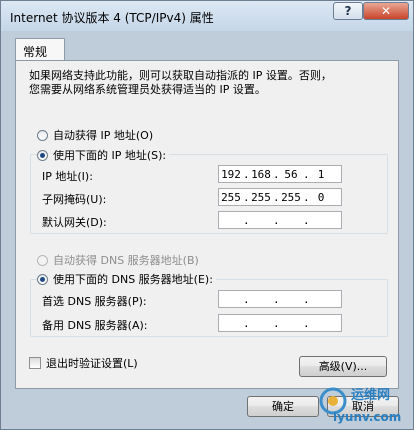 The width and height of the screenshot is (414, 430). What do you see at coordinates (42, 260) in the screenshot?
I see `radio-auto-dns-indicator` at bounding box center [42, 260].